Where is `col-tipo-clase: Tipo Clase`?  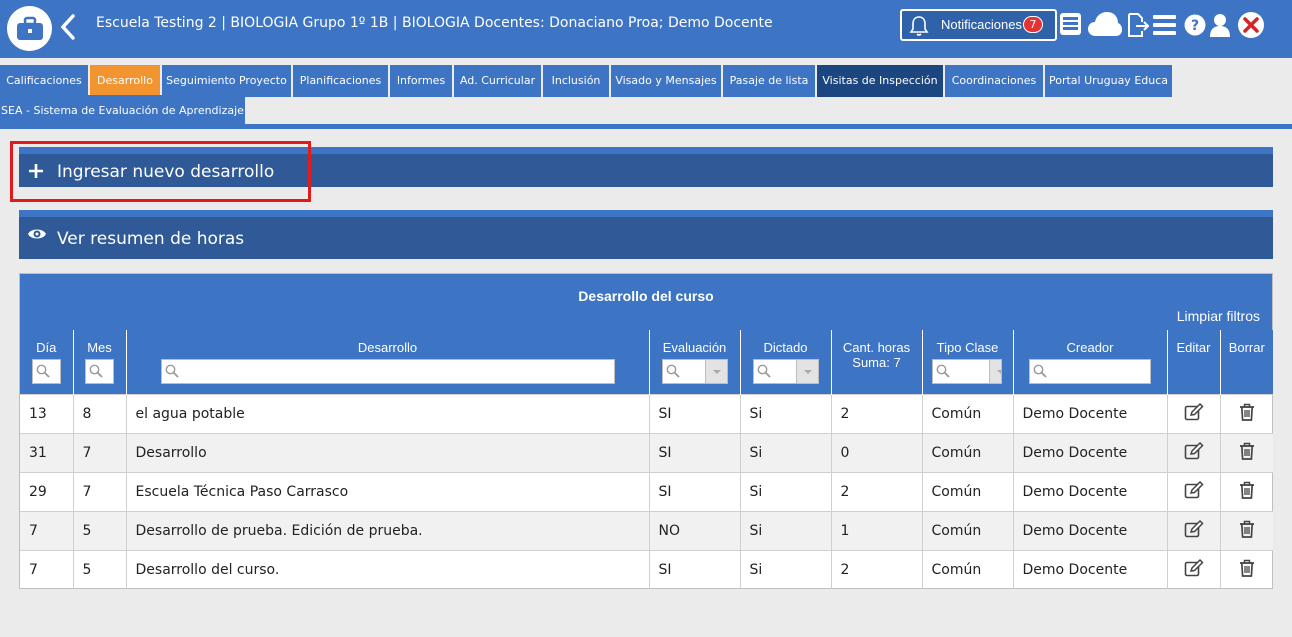
col-tipo-clase: Tipo Clase is located at coordinates (967, 362).